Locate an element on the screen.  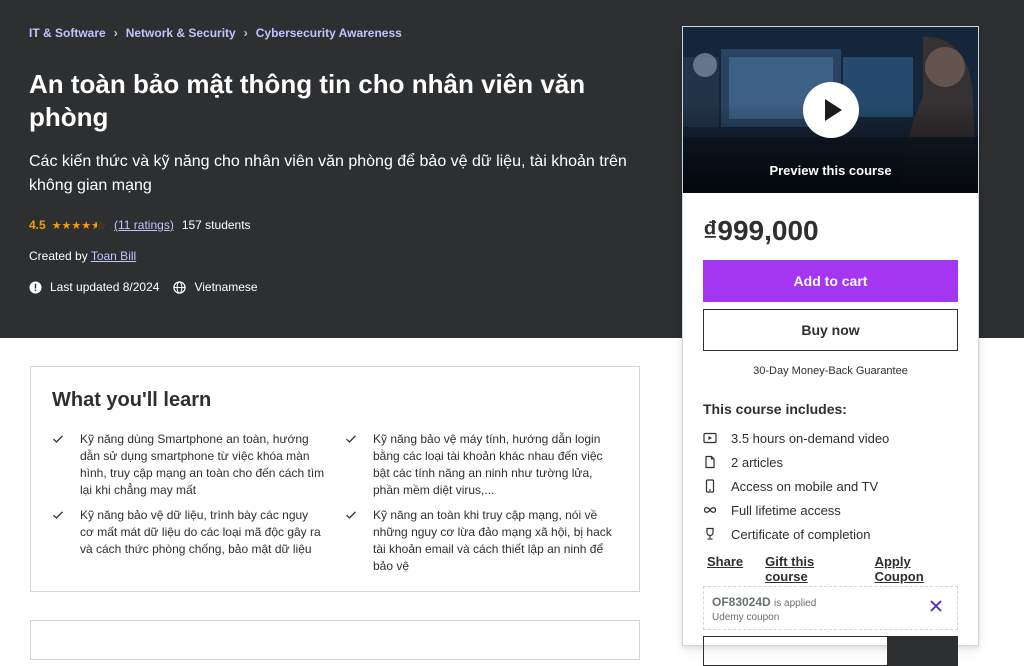
share-link: Share is located at coordinates (725, 569).